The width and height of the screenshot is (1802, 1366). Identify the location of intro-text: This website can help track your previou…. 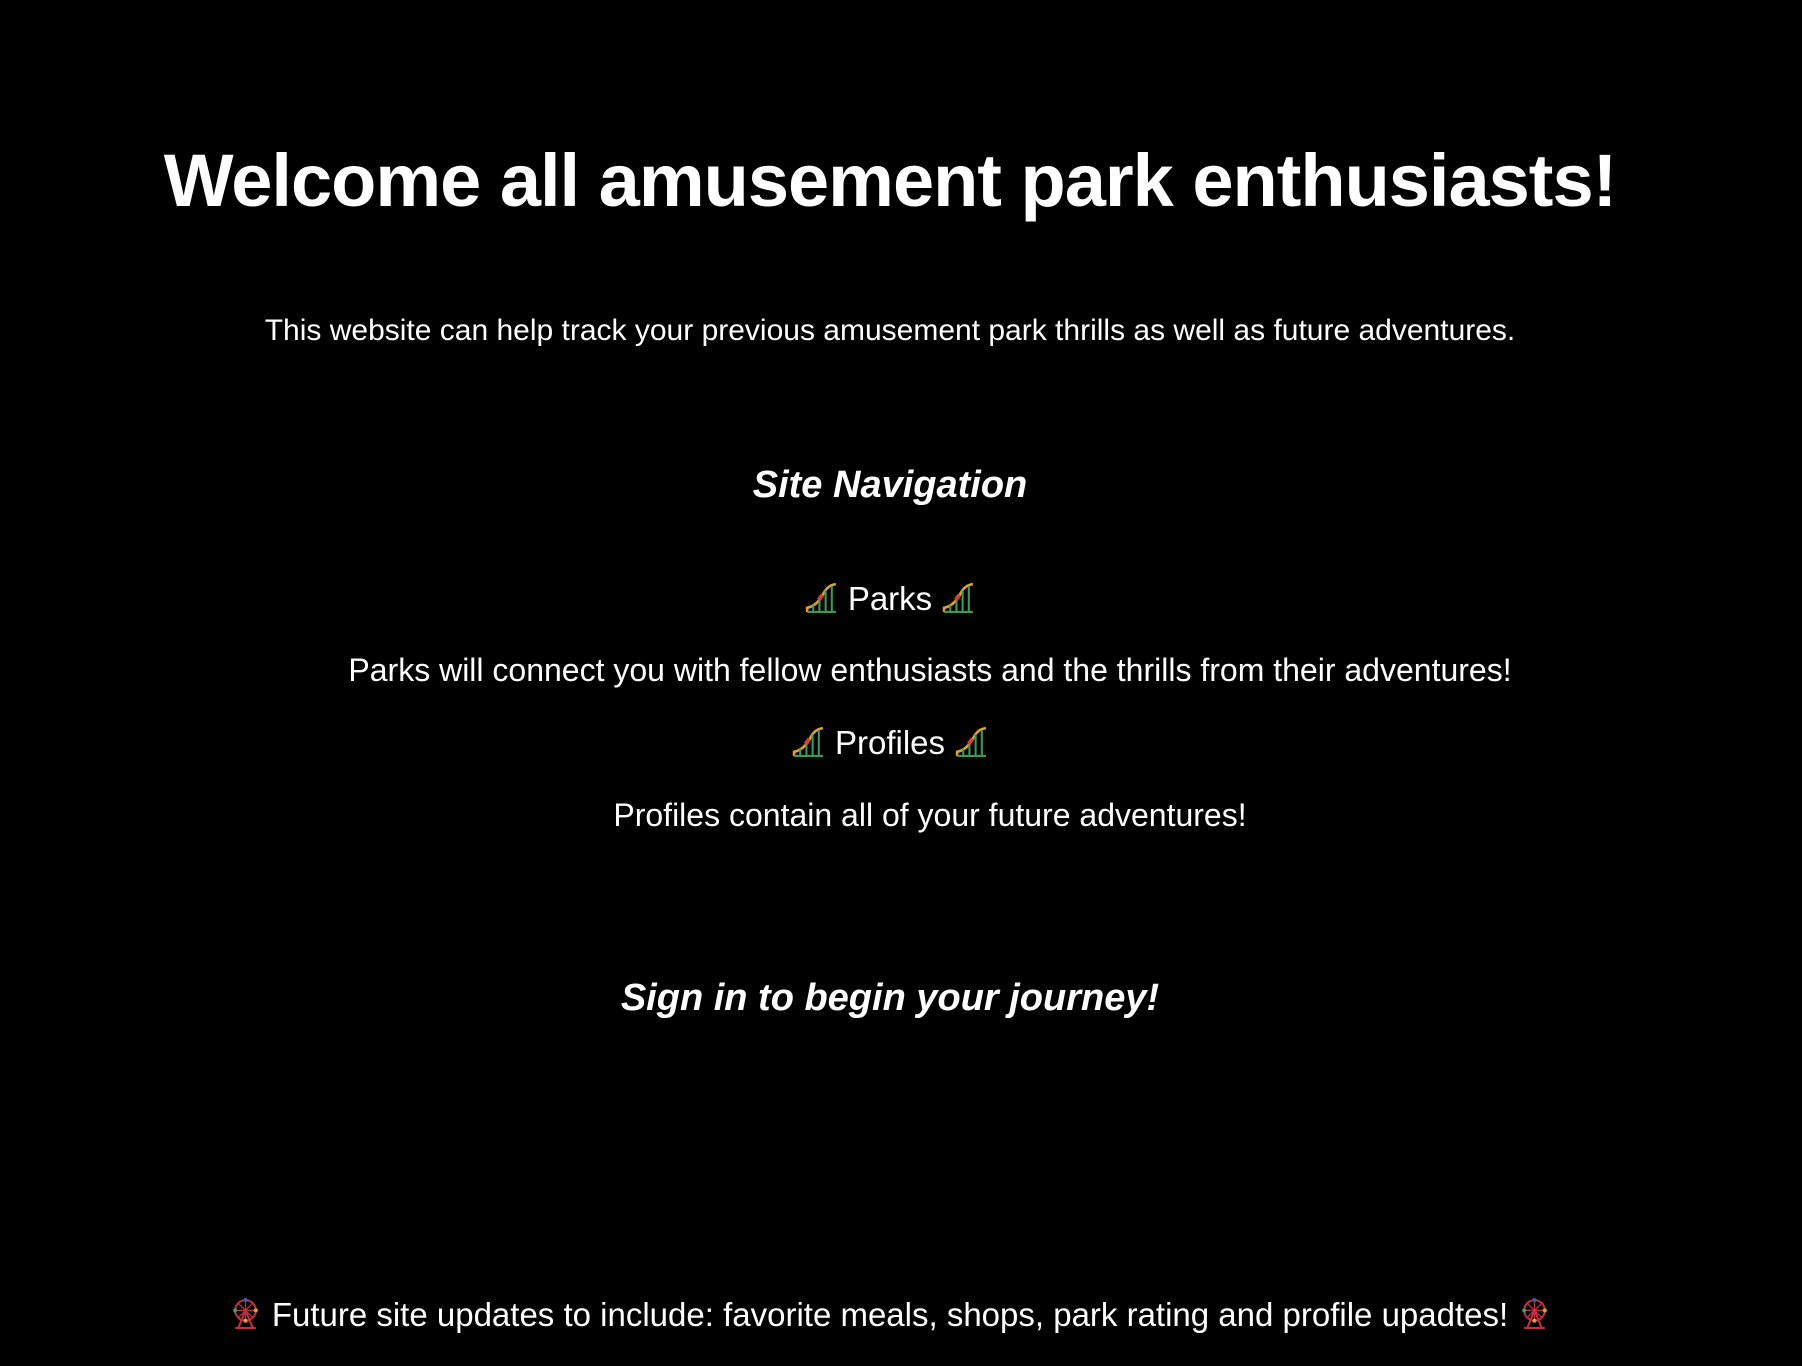
(890, 330).